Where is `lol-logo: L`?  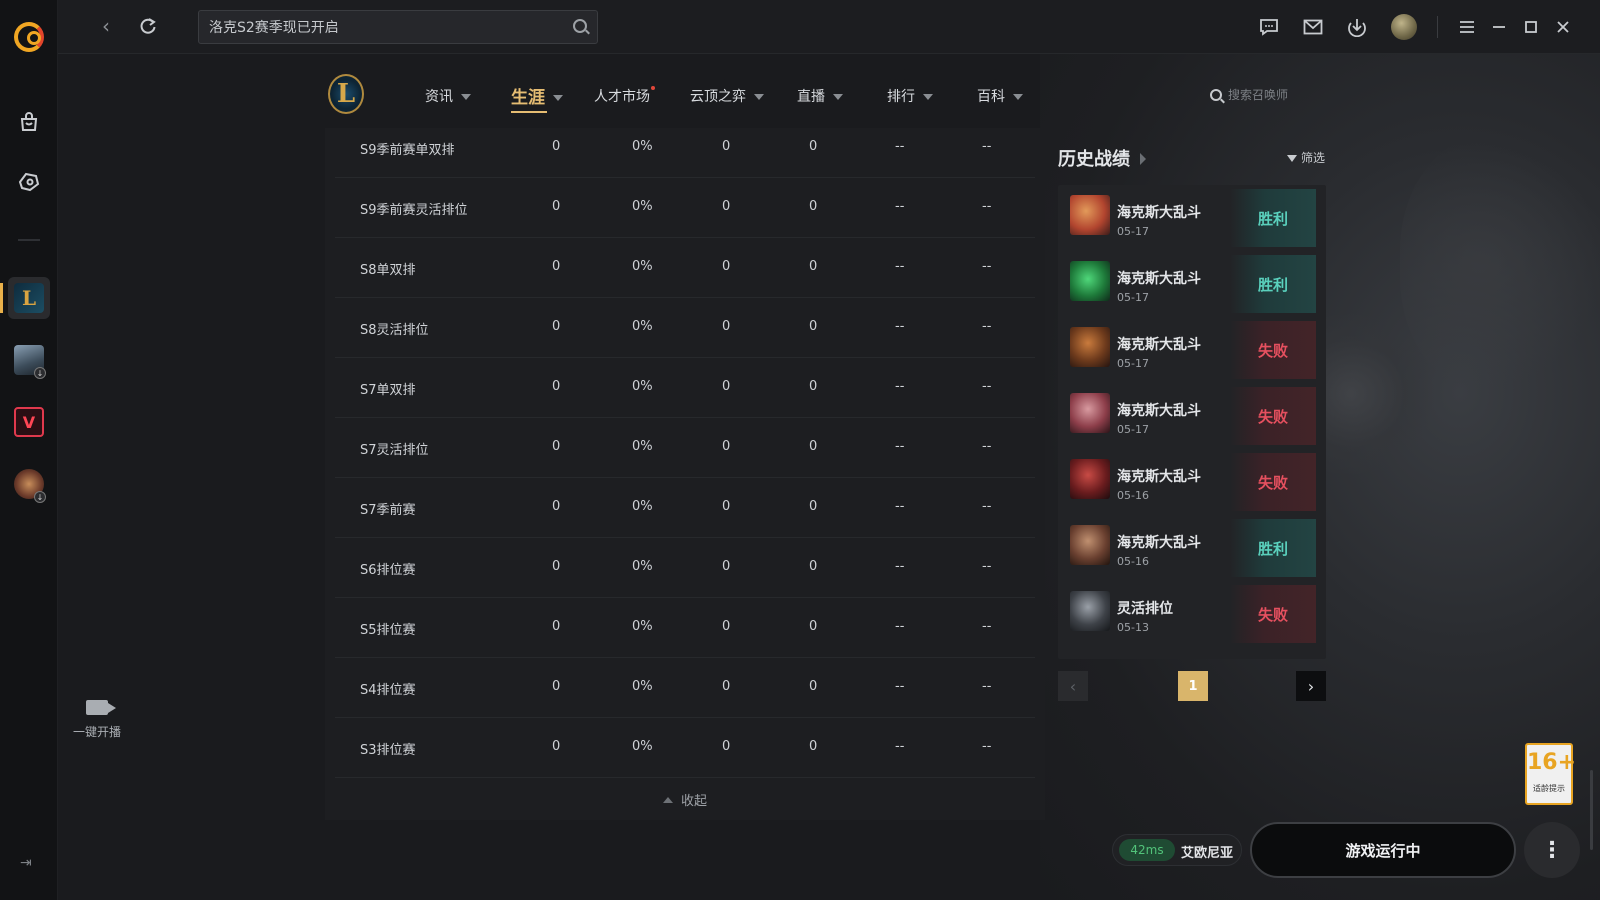 lol-logo: L is located at coordinates (346, 94).